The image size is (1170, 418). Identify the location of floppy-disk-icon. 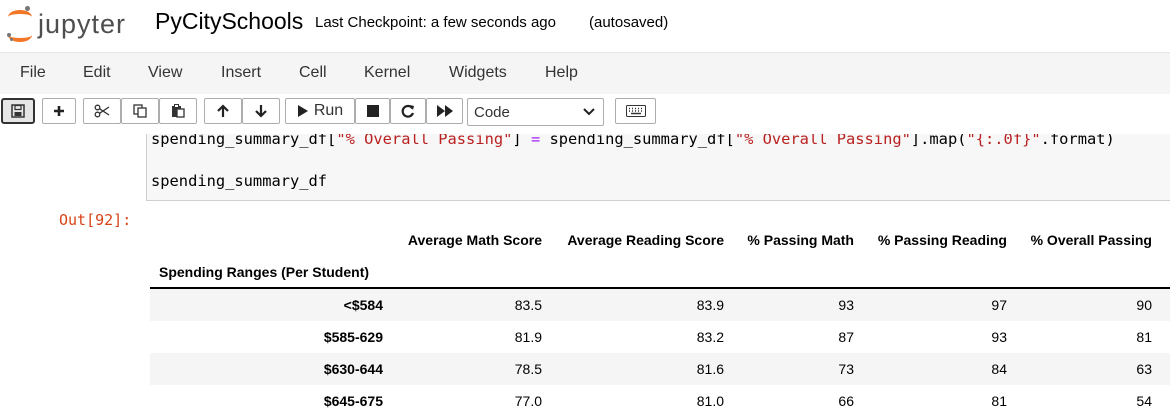
(18, 111).